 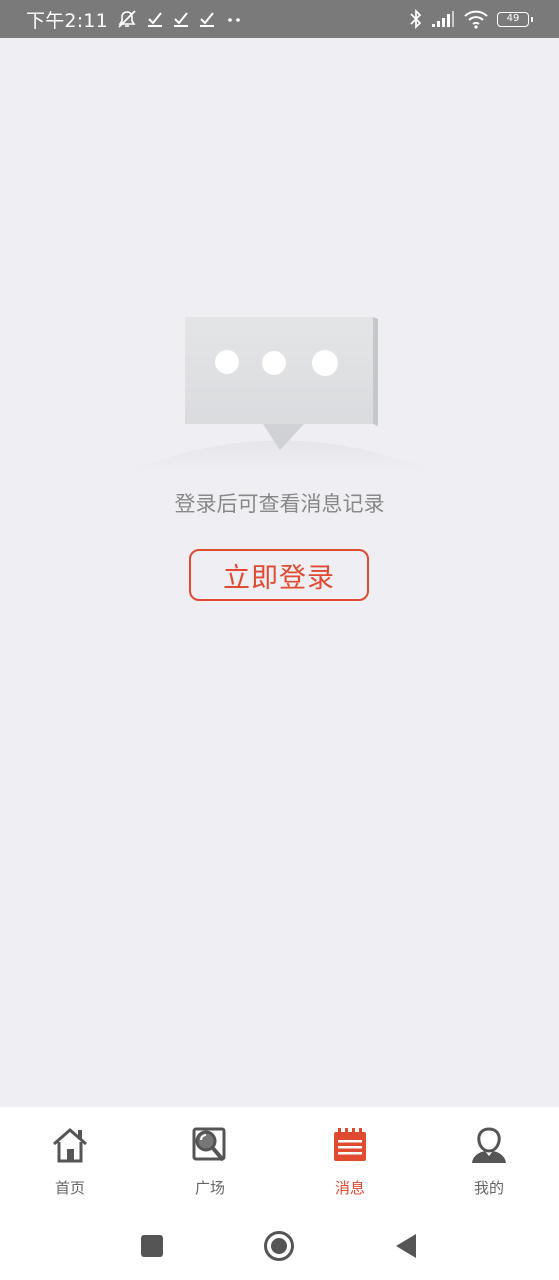 I want to click on tab-mine: 我的, so click(x=489, y=1158).